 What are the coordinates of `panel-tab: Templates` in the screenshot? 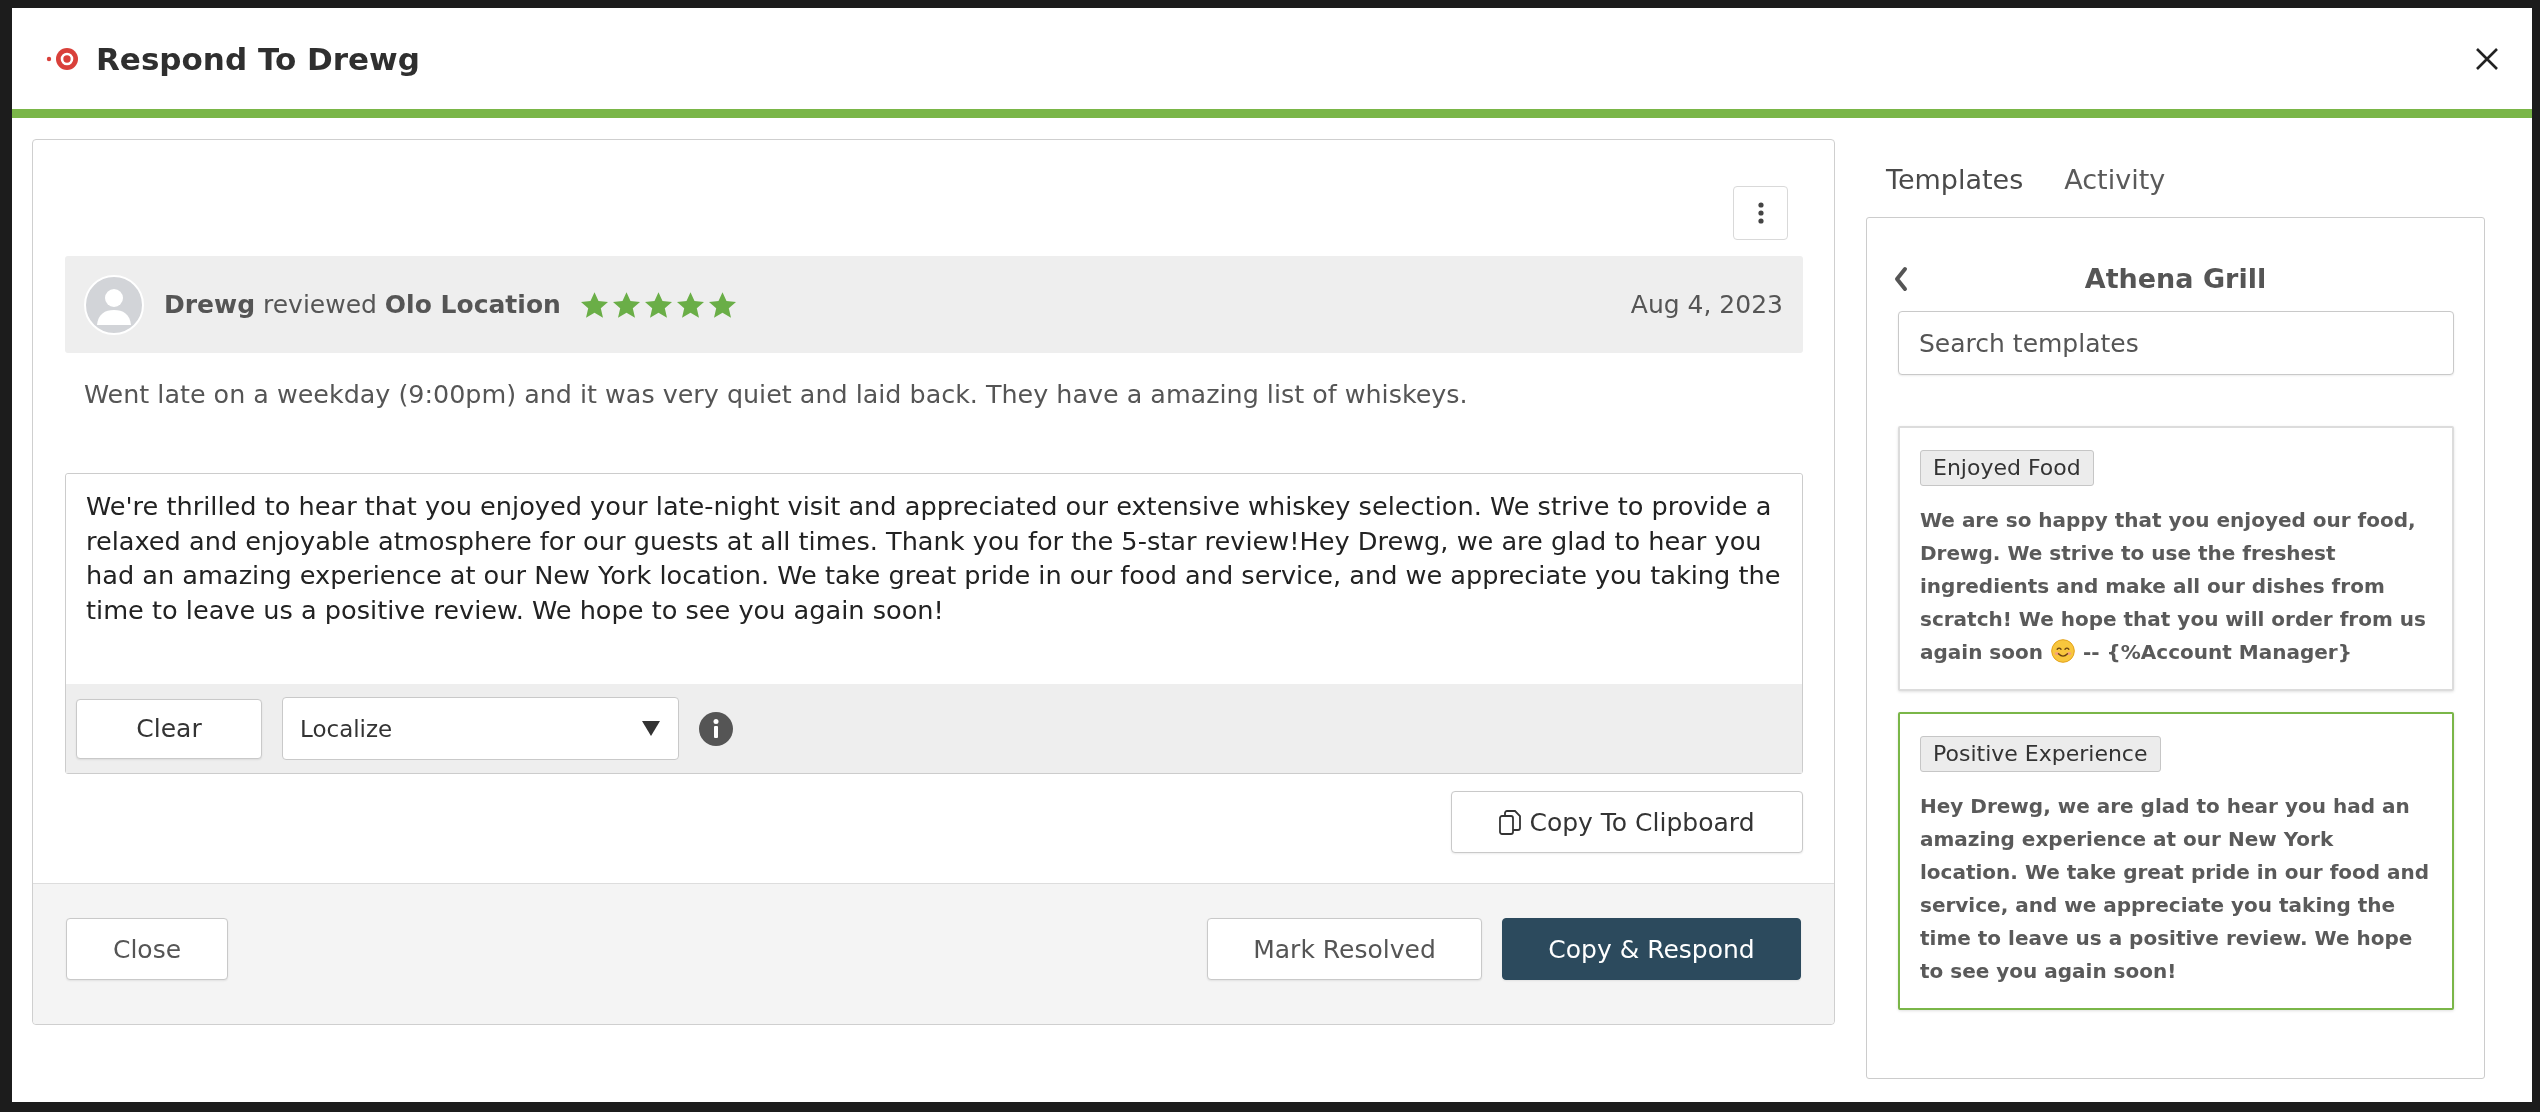 It's located at (1955, 180).